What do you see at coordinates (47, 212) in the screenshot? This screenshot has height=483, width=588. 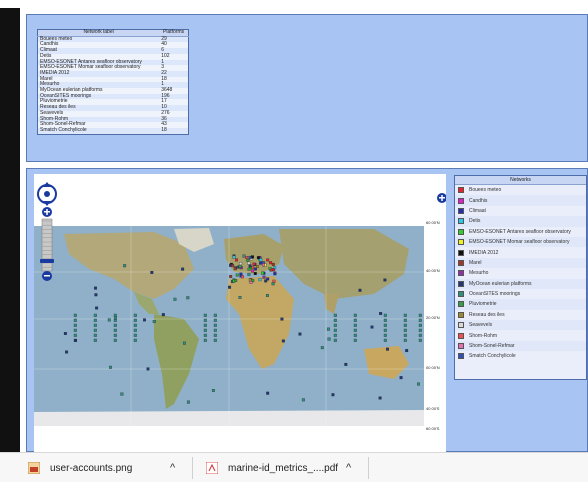 I see `zoom-in-icon` at bounding box center [47, 212].